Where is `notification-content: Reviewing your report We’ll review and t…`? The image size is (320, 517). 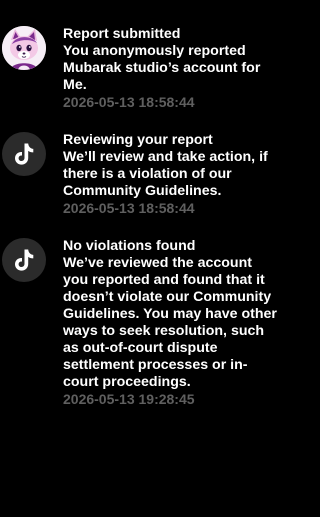 notification-content: Reviewing your report We’ll review and t… is located at coordinates (172, 174).